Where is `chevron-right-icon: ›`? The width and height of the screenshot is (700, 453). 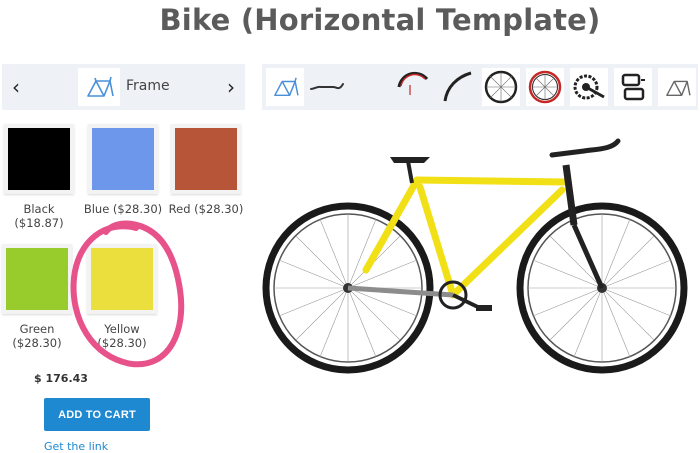 chevron-right-icon: › is located at coordinates (231, 87).